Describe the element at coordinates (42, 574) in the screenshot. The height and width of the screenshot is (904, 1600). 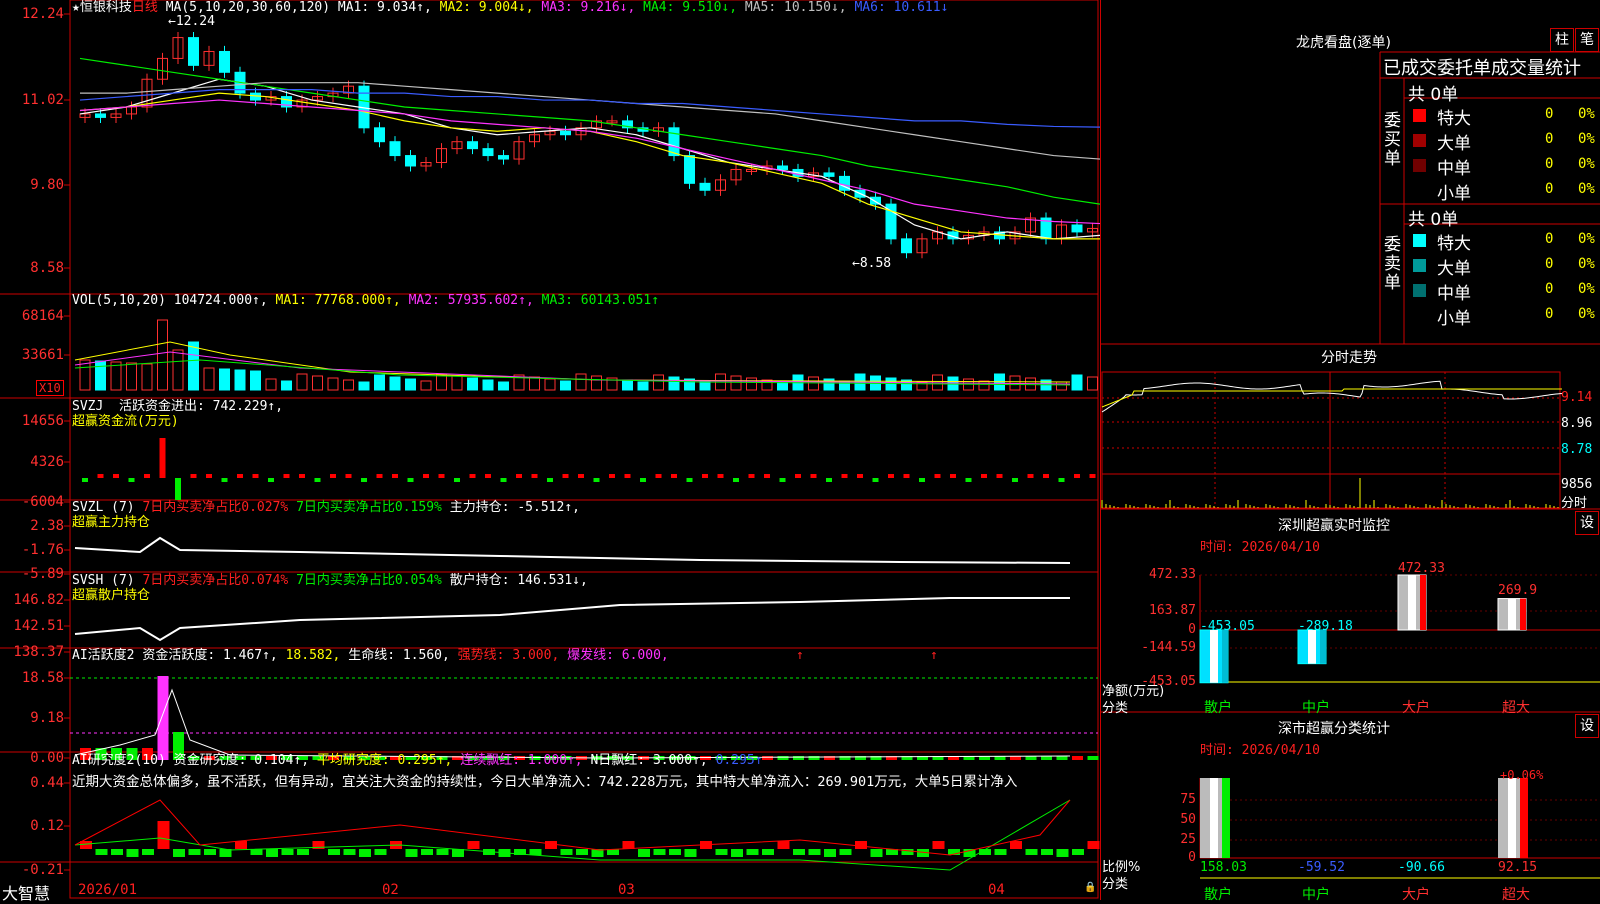
I see `svzl-ytick-2: -5.89` at that location.